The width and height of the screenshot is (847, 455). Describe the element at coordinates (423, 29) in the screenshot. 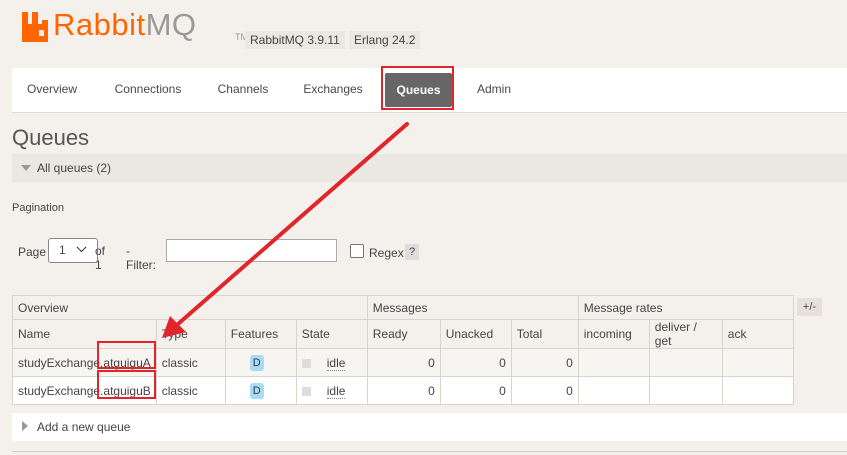

I see `header: RabbitMQ TM RabbitMQ 3.9.11 Erlang 24.2` at that location.